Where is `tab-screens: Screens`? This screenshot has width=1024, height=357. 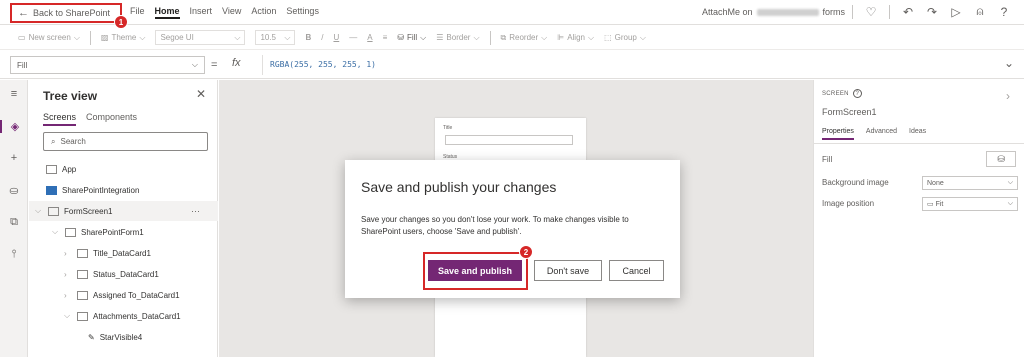
tab-screens: Screens is located at coordinates (60, 119).